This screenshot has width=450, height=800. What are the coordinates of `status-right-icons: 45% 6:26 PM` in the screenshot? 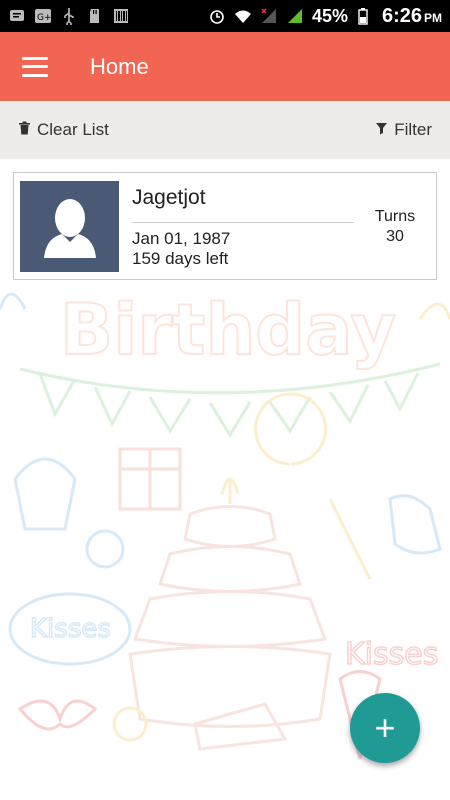 It's located at (325, 16).